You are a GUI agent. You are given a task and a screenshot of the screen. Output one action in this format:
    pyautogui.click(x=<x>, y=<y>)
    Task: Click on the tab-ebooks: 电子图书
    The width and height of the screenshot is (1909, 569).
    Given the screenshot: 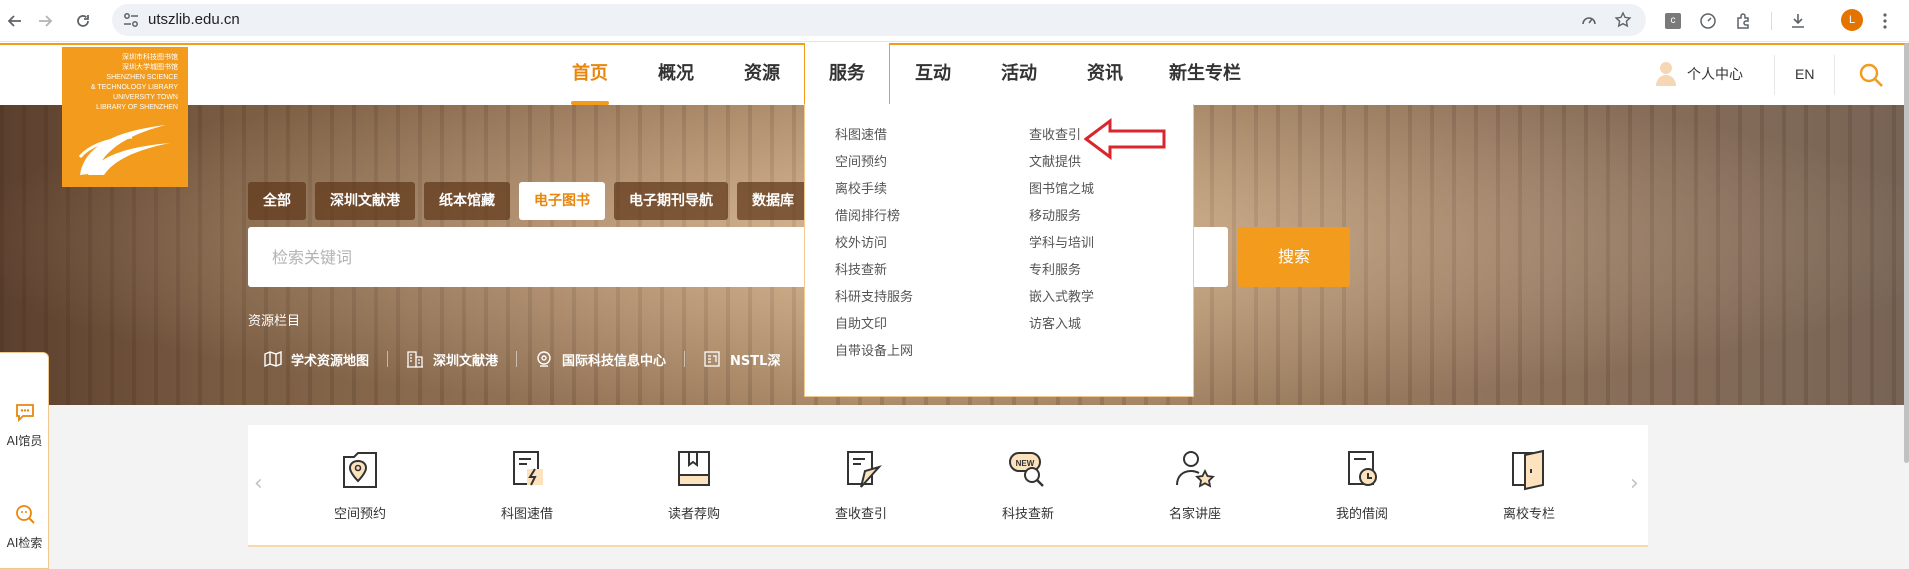 What is the action you would take?
    pyautogui.click(x=562, y=201)
    